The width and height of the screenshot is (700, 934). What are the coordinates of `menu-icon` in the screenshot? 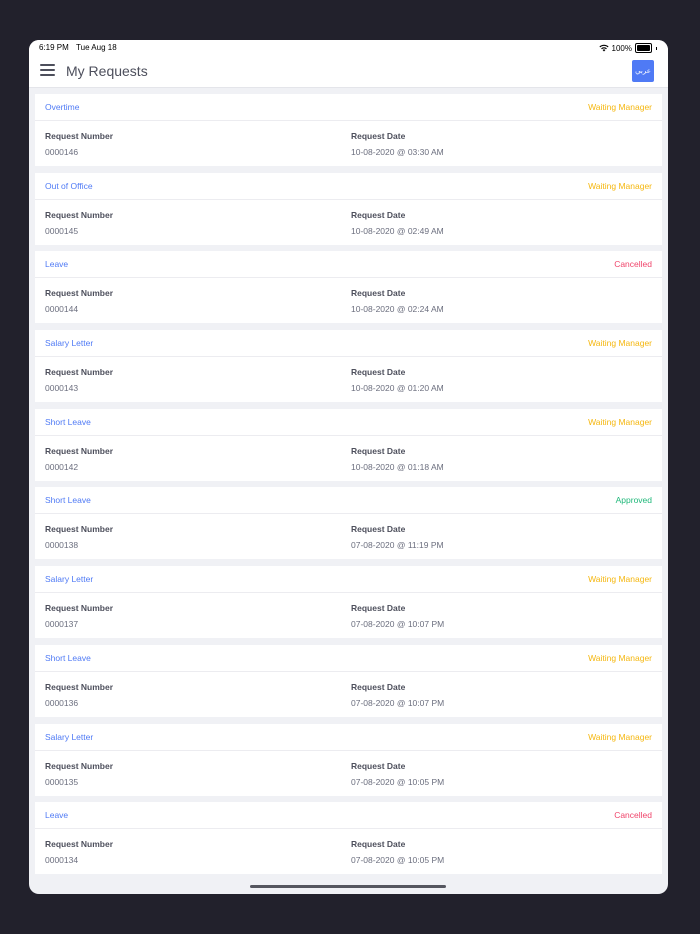 It's located at (47, 70).